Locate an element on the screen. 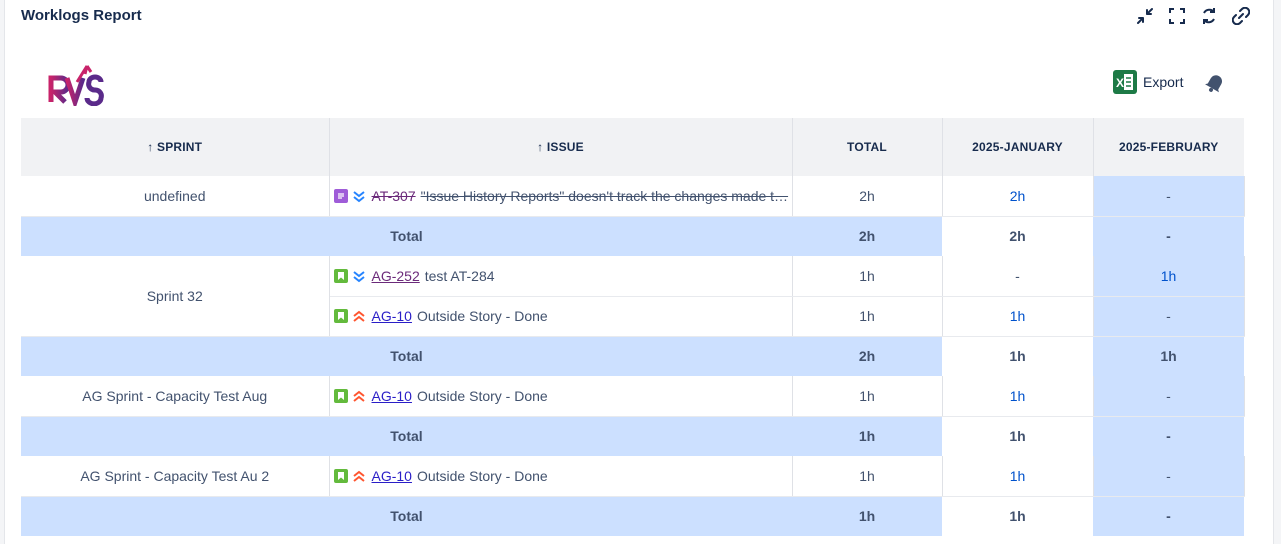 The height and width of the screenshot is (544, 1281). column-header-february: 2025-FEBRUARY is located at coordinates (1168, 147).